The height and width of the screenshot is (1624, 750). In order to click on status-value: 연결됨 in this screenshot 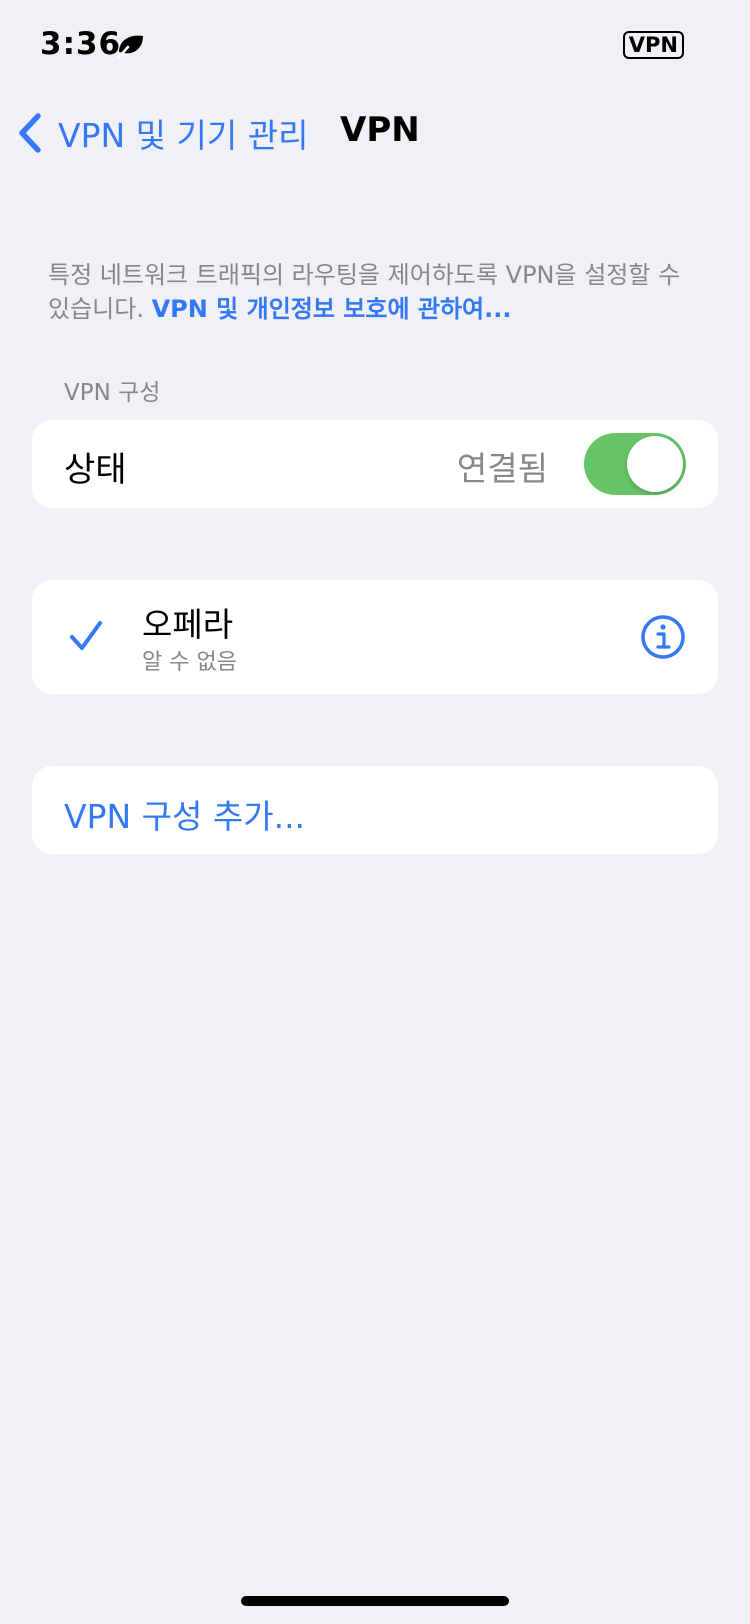, I will do `click(502, 468)`.